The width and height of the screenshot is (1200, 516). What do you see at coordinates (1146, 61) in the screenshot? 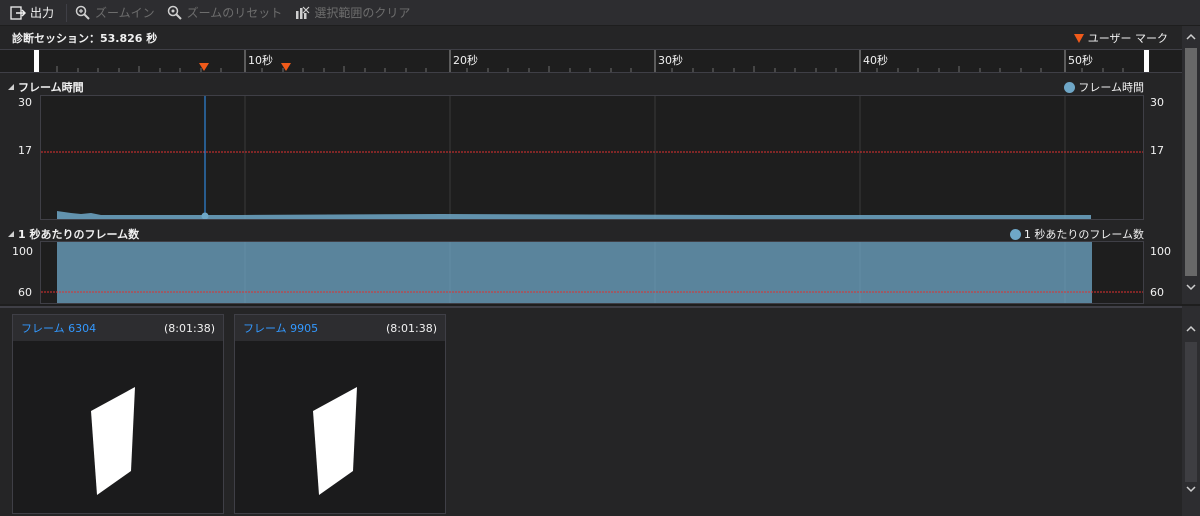
I see `range-end-handle` at bounding box center [1146, 61].